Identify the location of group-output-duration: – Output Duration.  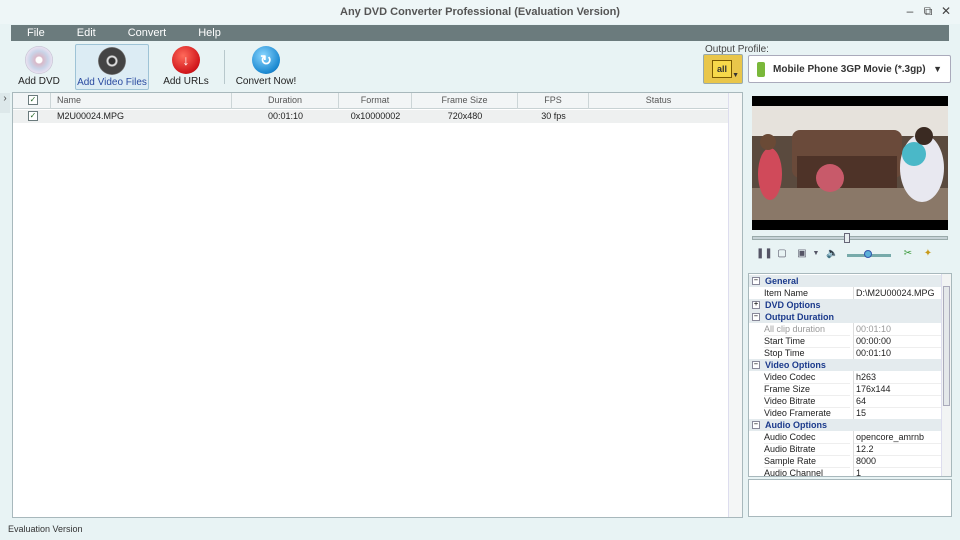
(845, 317).